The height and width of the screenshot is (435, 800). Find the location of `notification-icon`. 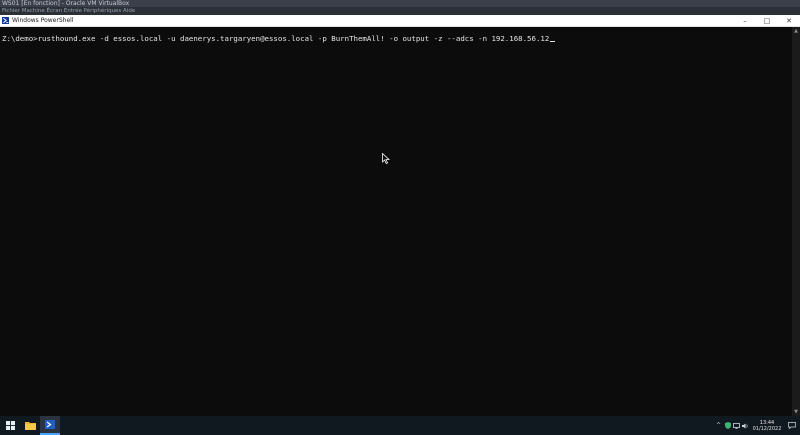

notification-icon is located at coordinates (792, 425).